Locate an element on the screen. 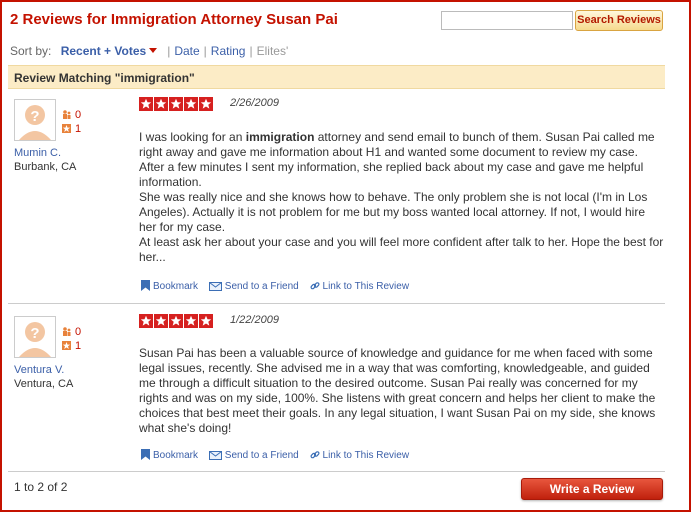 Image resolution: width=691 pixels, height=512 pixels. caret-down-icon is located at coordinates (153, 50).